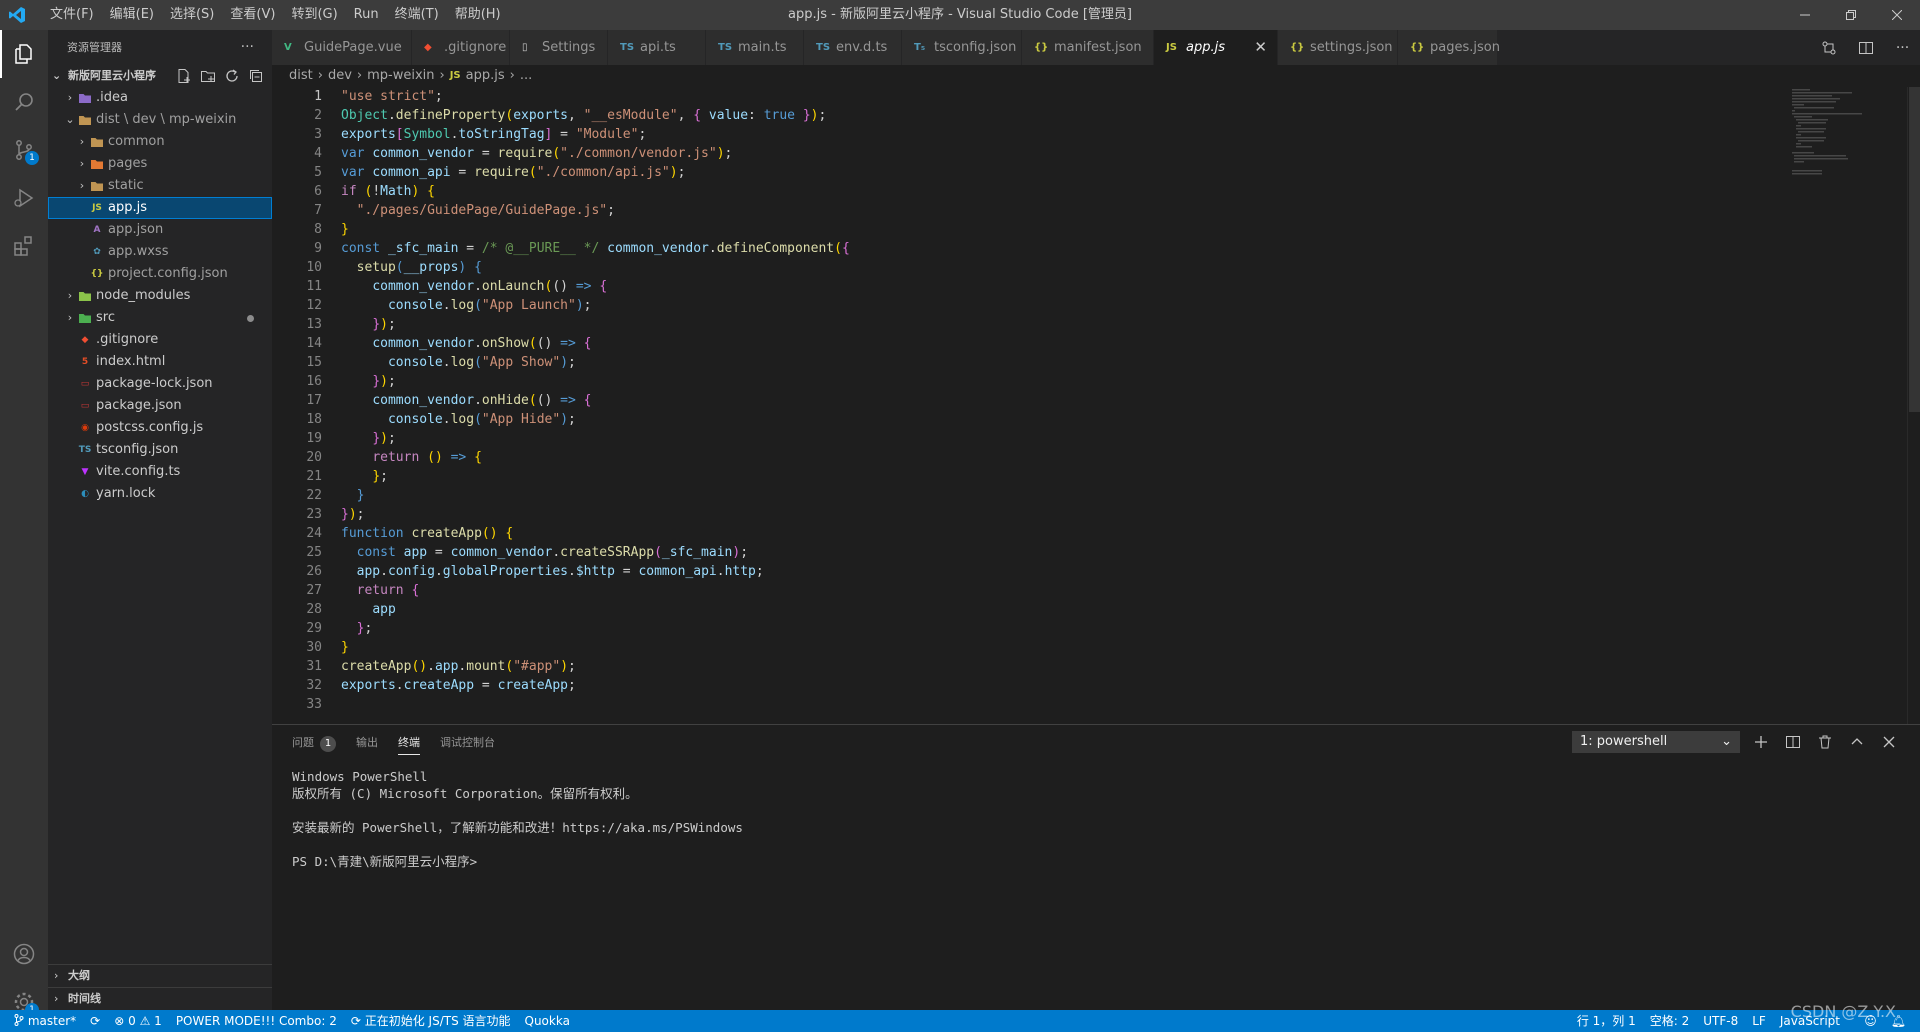  What do you see at coordinates (1847, 132) in the screenshot?
I see `minimap` at bounding box center [1847, 132].